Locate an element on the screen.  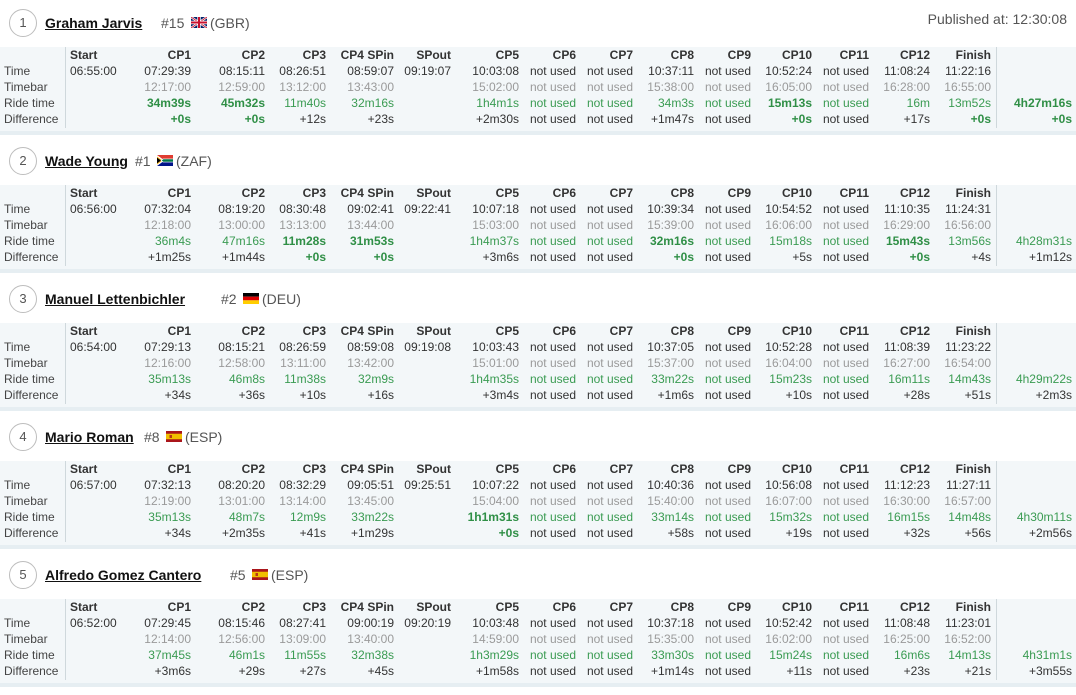
ride-time-cell: 1h3m29s is located at coordinates (494, 655).